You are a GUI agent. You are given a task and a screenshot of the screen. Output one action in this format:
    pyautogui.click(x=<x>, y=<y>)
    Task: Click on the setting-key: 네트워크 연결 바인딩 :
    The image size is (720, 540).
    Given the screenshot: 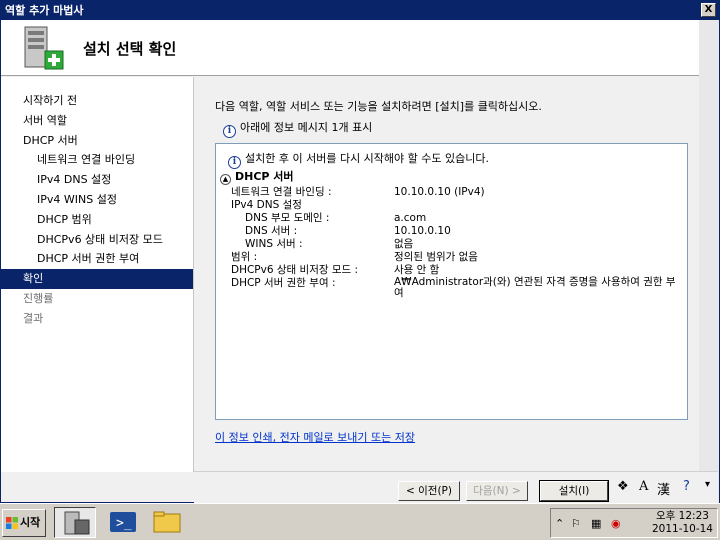 What is the action you would take?
    pyautogui.click(x=281, y=192)
    